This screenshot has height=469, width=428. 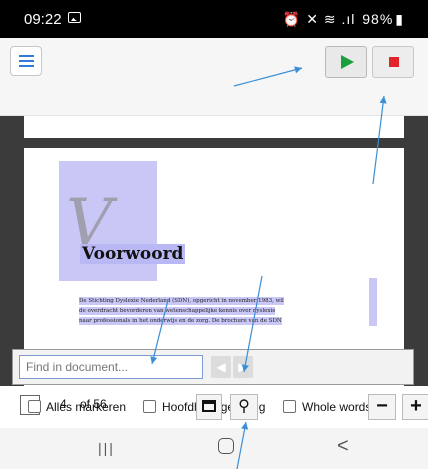 What do you see at coordinates (106, 448) in the screenshot?
I see `recents-button: |||` at bounding box center [106, 448].